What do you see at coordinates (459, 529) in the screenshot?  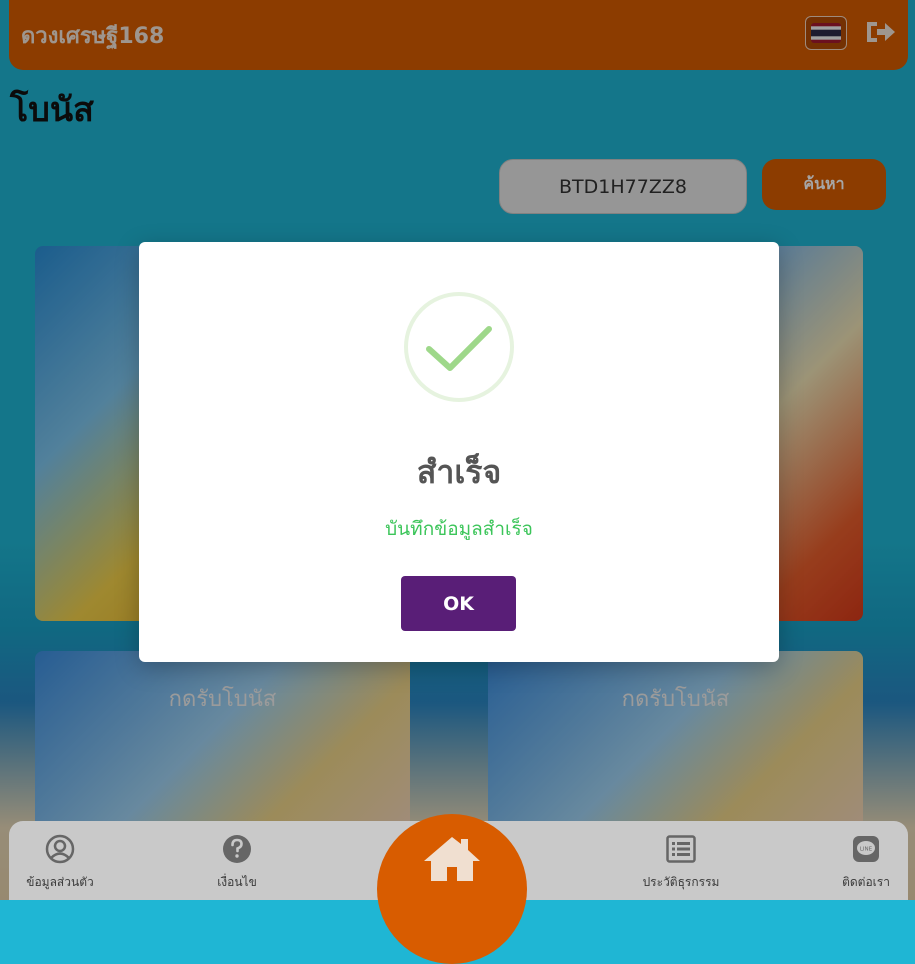 I see `dialog-message: บันทึกข้อมูลสำเร็จ` at bounding box center [459, 529].